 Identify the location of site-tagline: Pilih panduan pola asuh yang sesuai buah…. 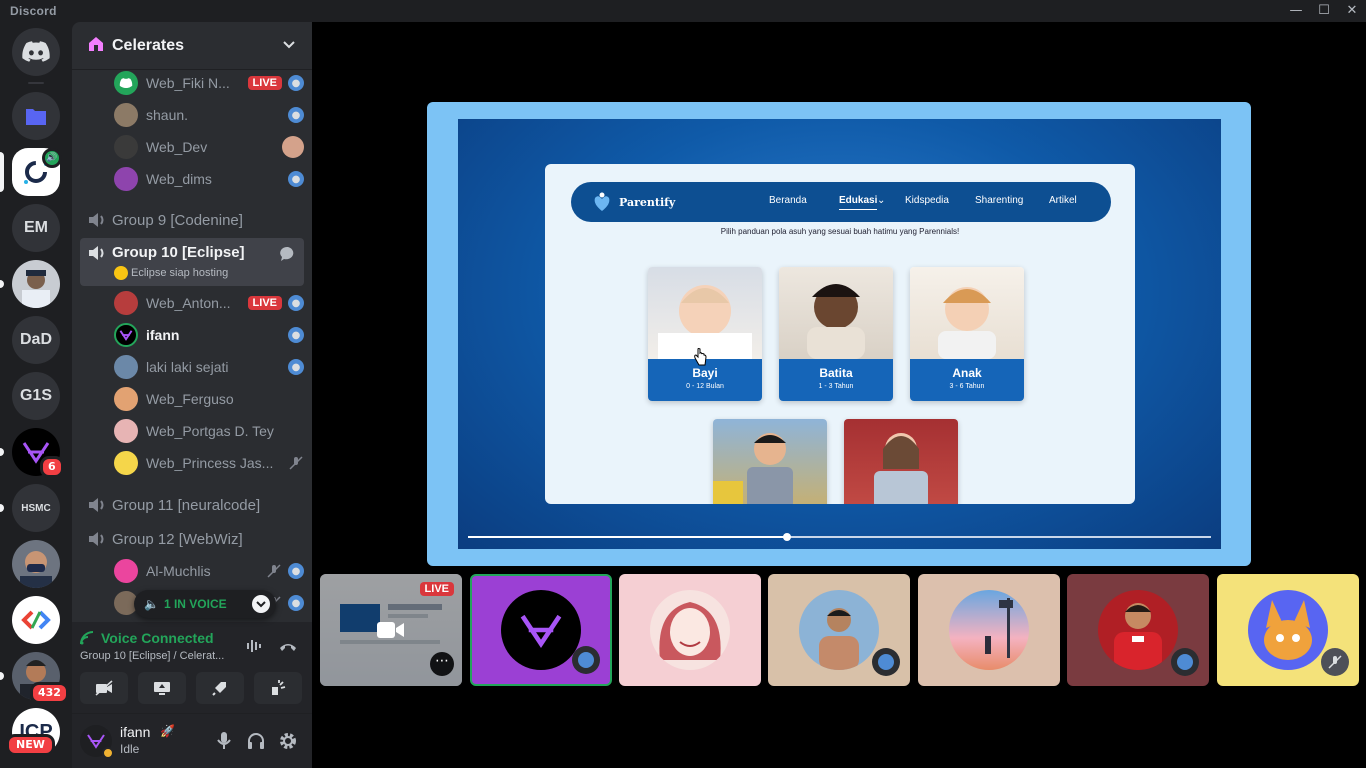
(840, 231).